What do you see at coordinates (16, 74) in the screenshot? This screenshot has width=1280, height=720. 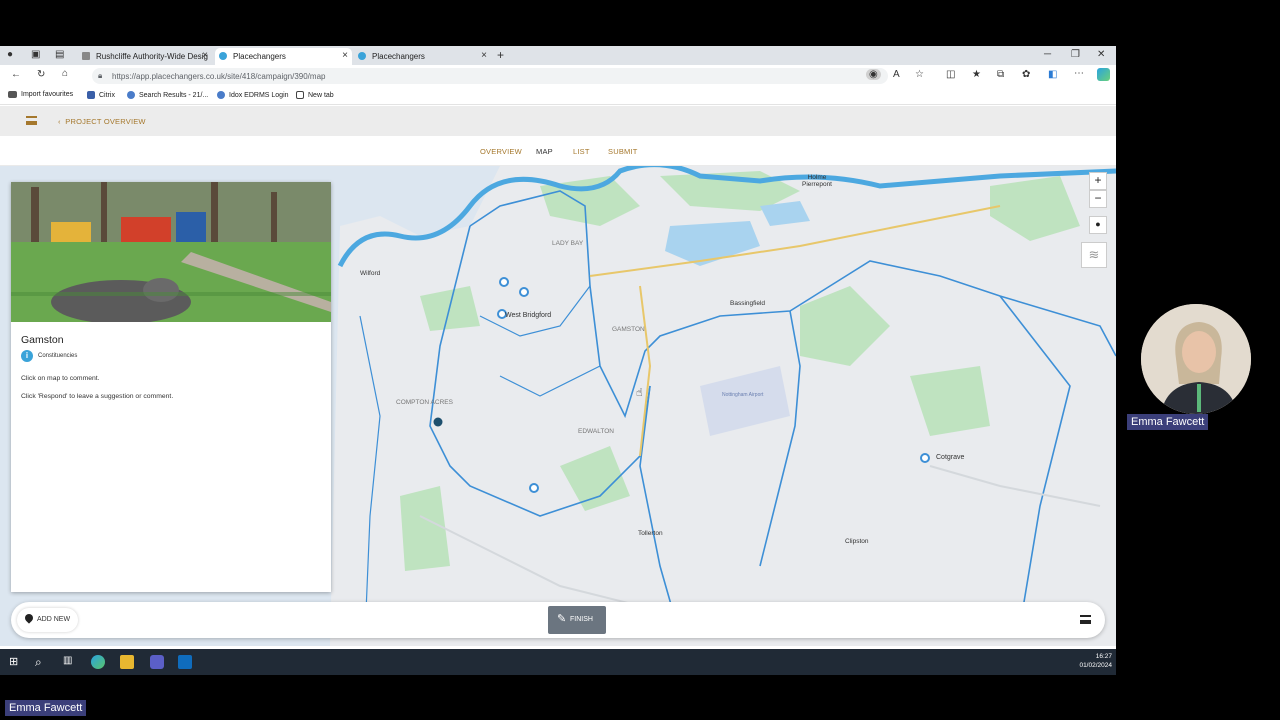 I see `back-arrow-icon: ←` at bounding box center [16, 74].